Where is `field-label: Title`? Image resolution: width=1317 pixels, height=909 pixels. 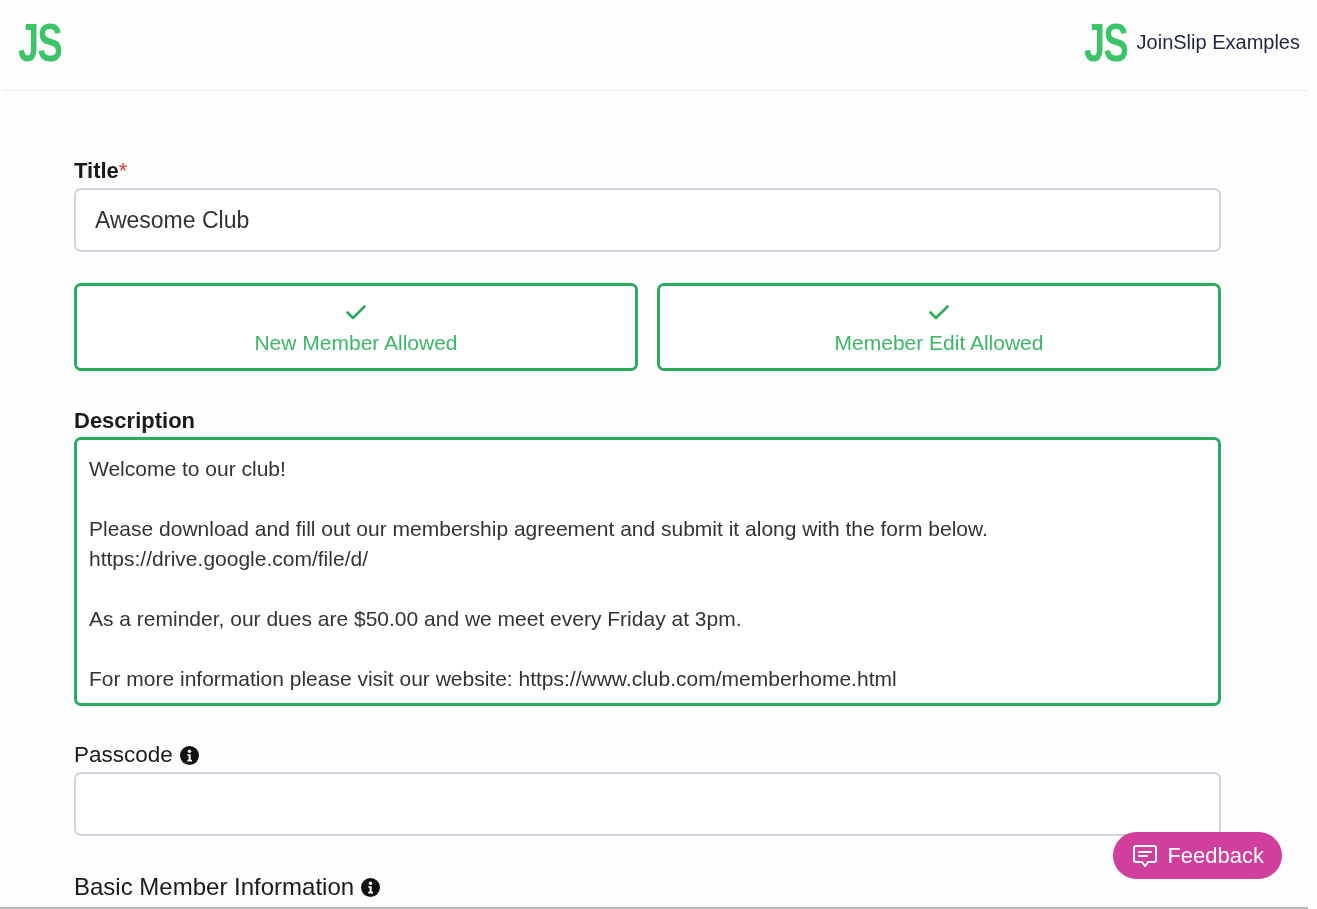
field-label: Title is located at coordinates (96, 171).